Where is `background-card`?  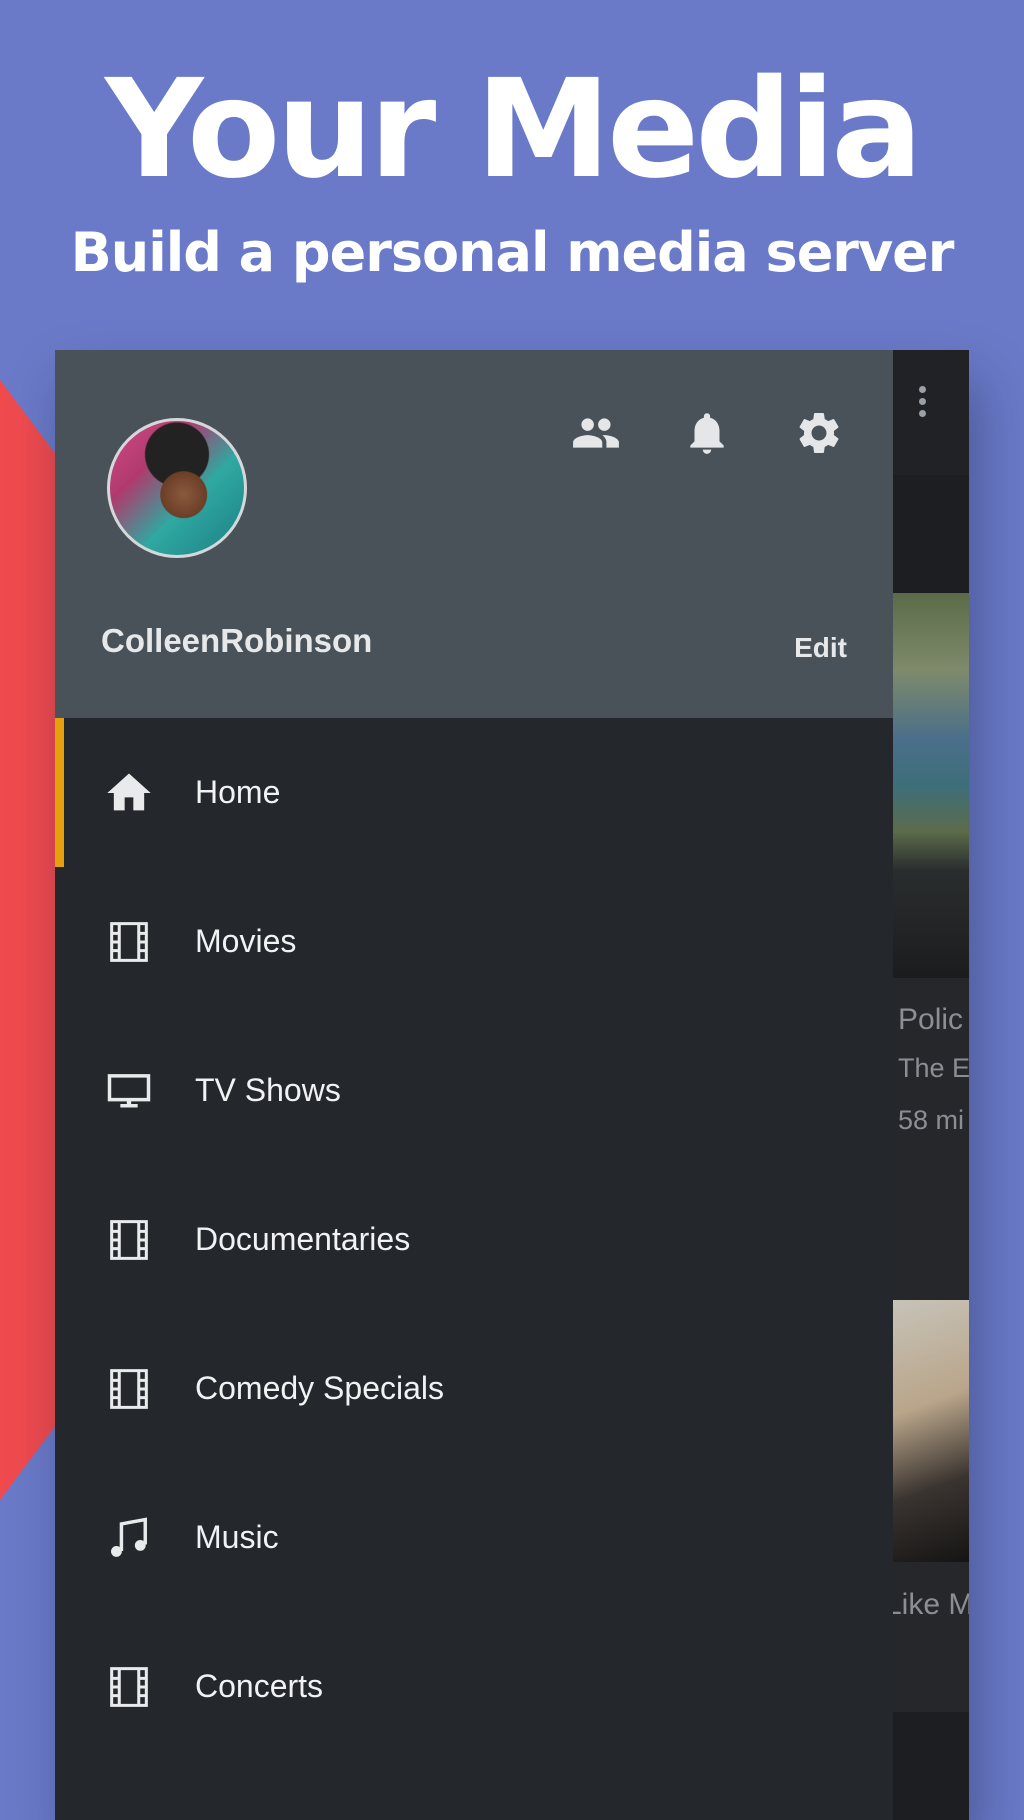 background-card is located at coordinates (931, 1637).